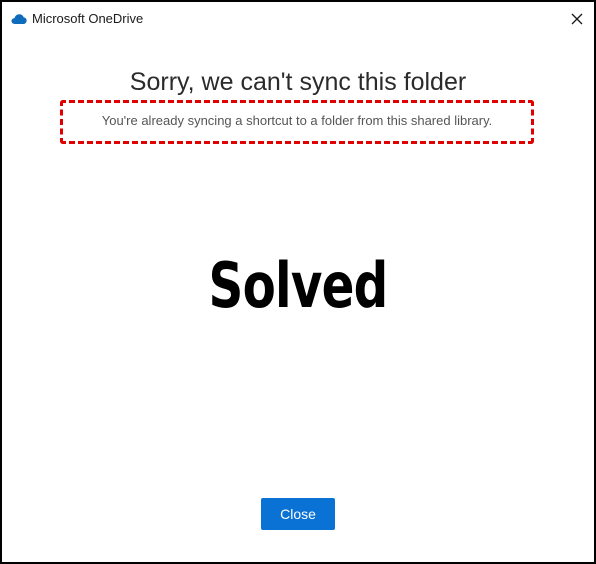 The image size is (596, 564). What do you see at coordinates (577, 19) in the screenshot?
I see `close-icon` at bounding box center [577, 19].